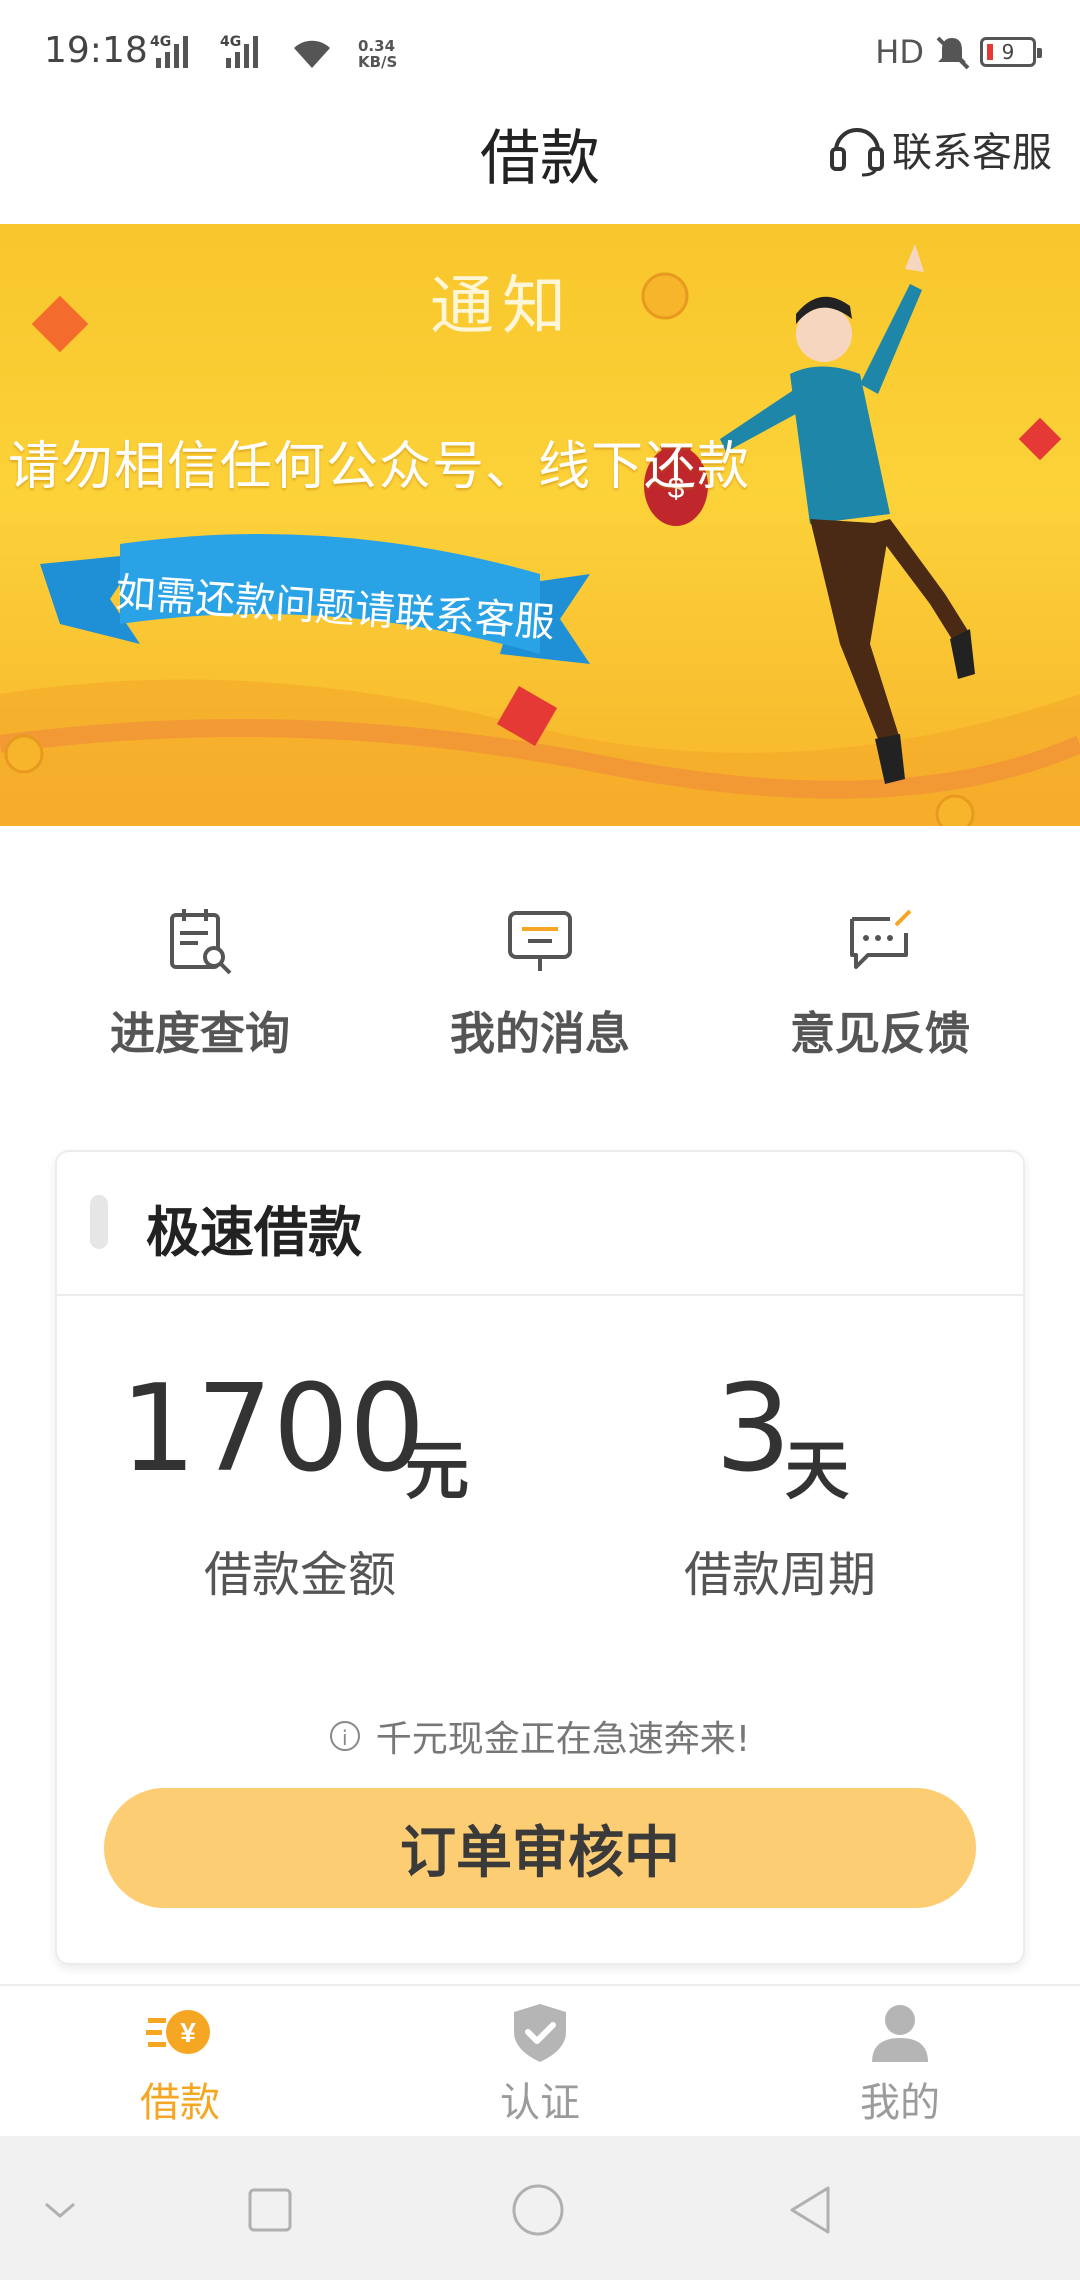 This screenshot has width=1080, height=2280. I want to click on nav-home-button, so click(538, 2210).